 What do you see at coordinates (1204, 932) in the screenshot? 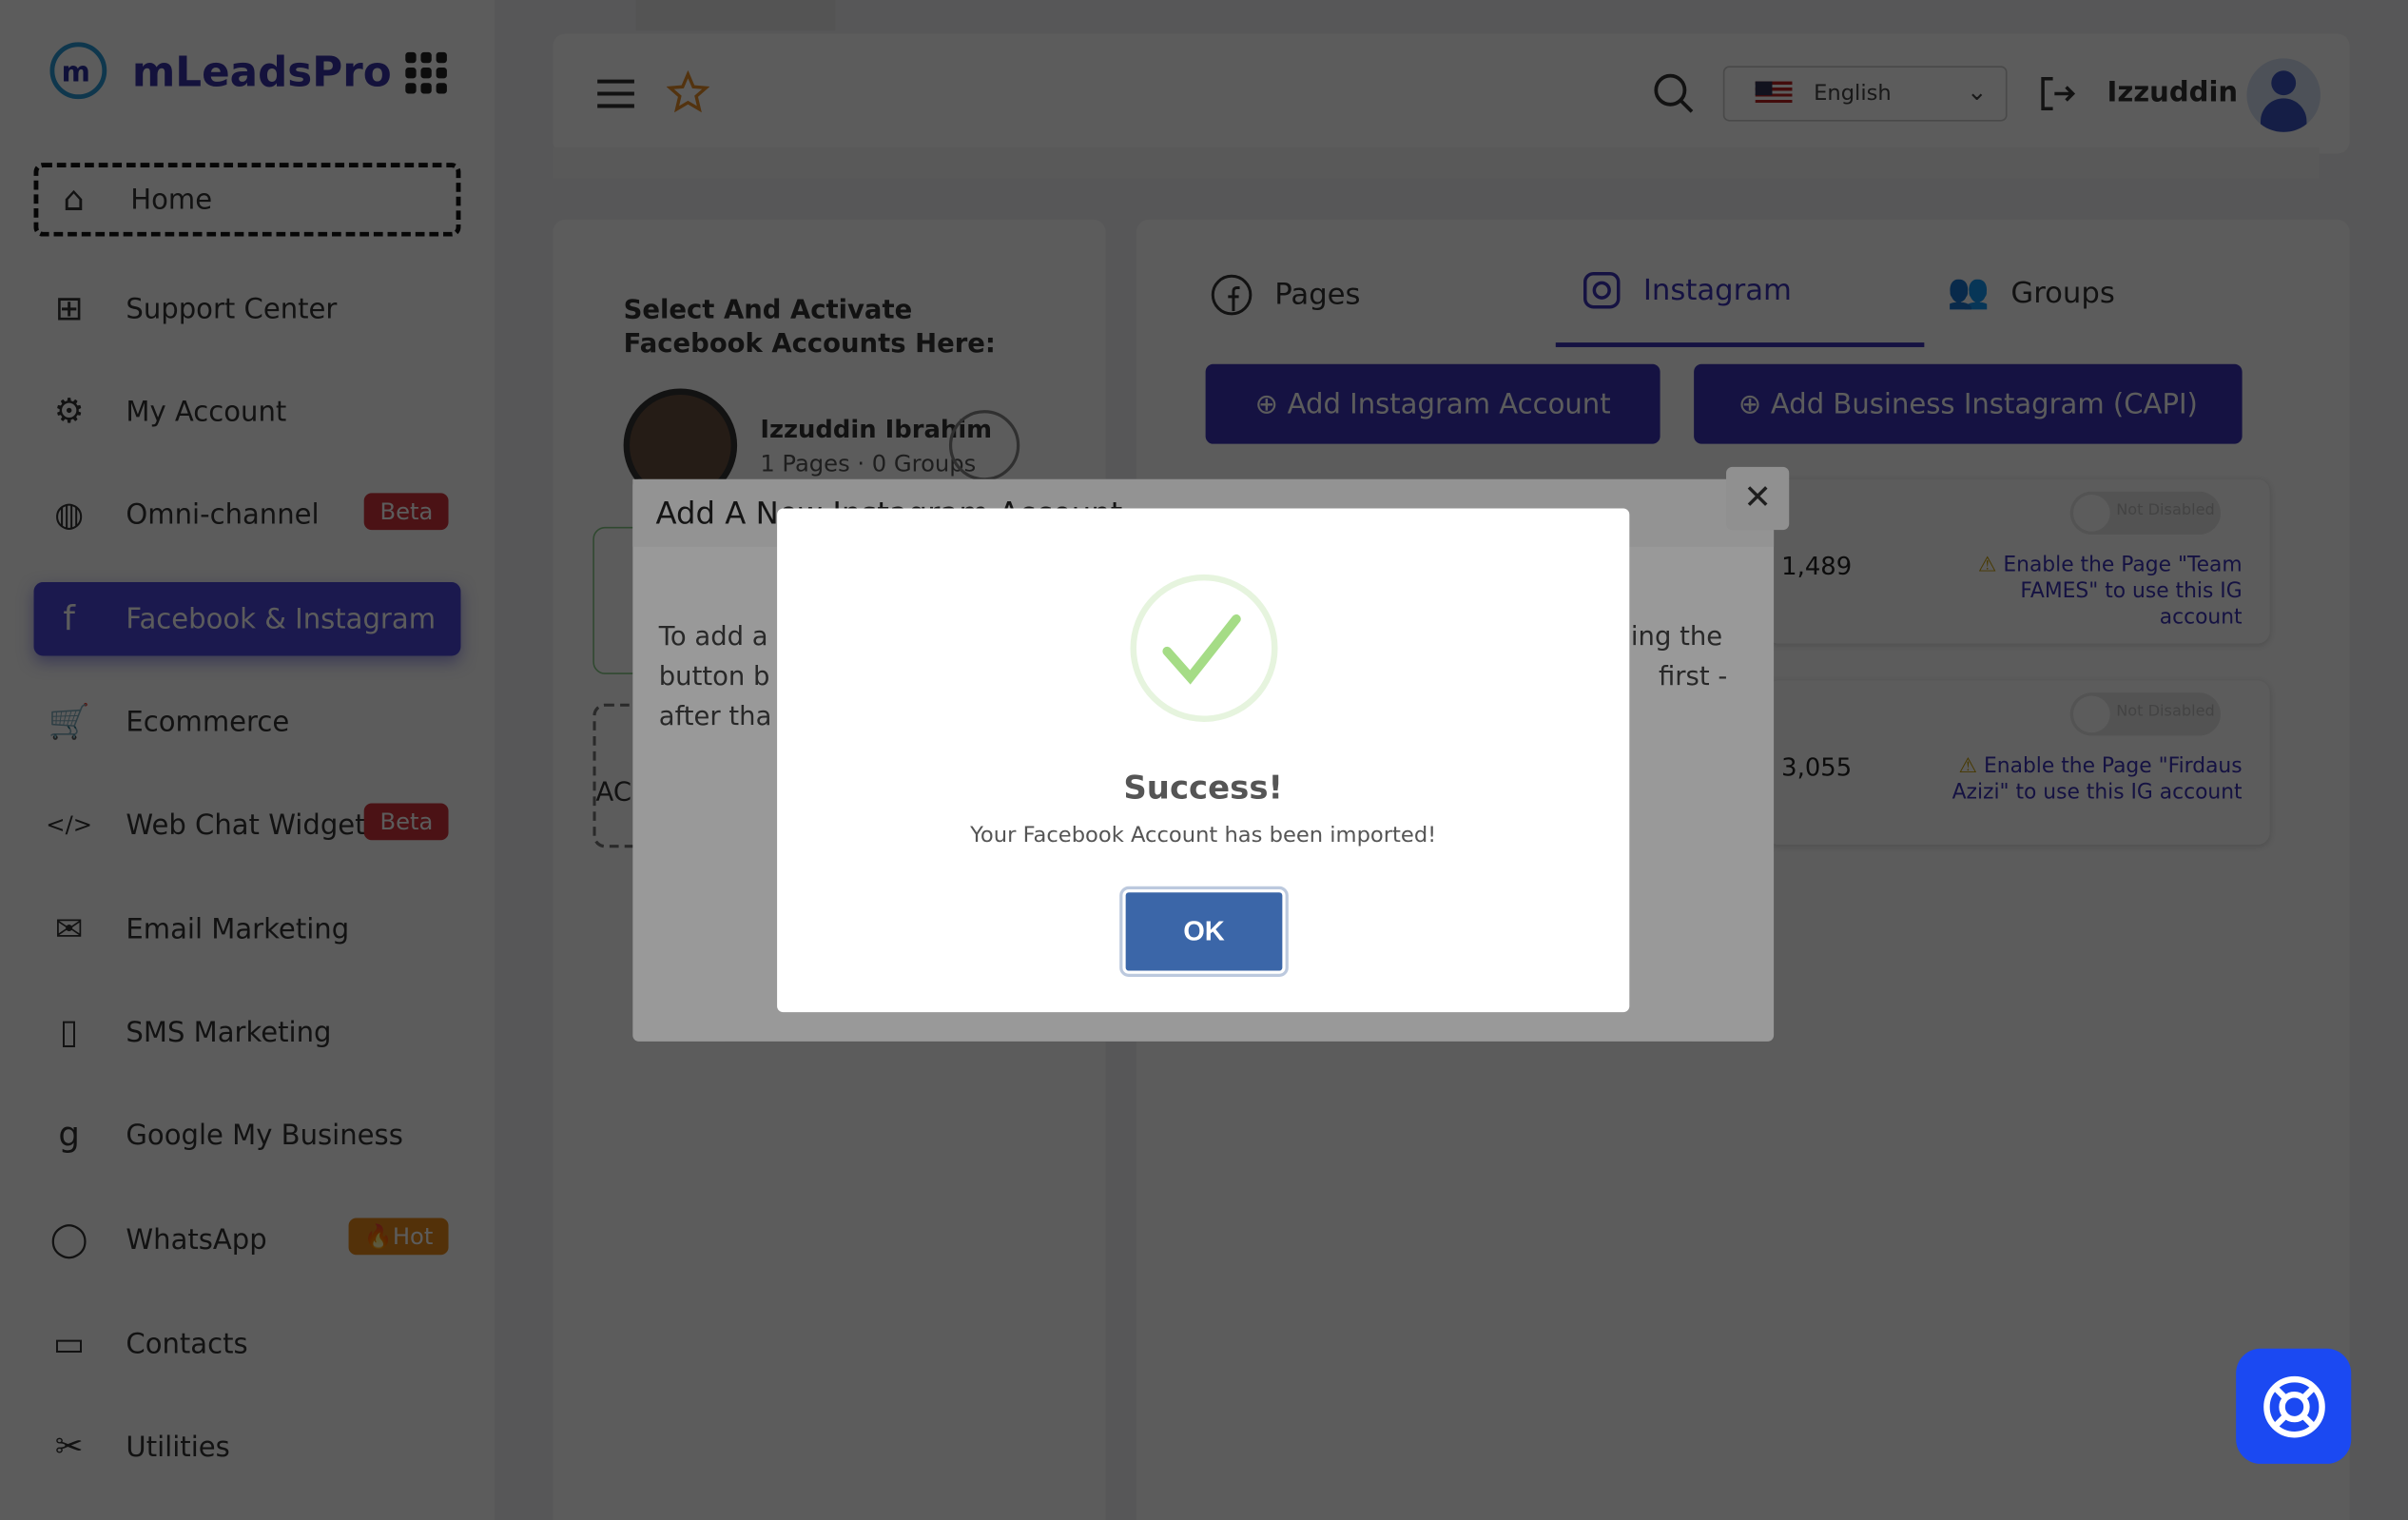
I see `ok-button: OK` at bounding box center [1204, 932].